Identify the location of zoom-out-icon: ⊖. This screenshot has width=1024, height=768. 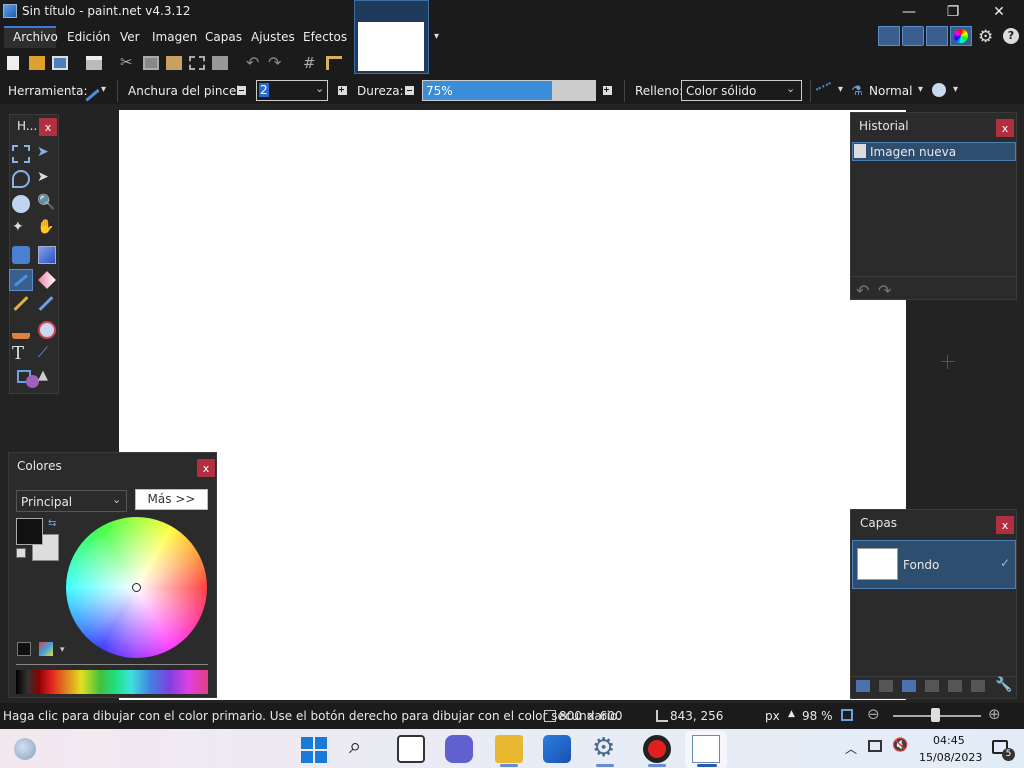
(873, 714).